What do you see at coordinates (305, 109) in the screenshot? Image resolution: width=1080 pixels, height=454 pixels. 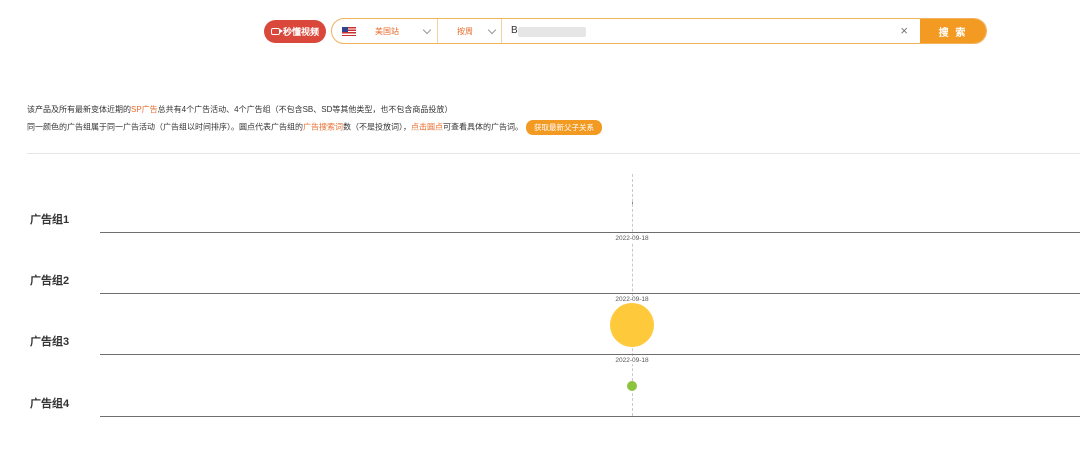 I see `info-text: 总共有4个广告活动、4个广告组（不包含SB、SD等其他类型，也不包含商品投放）` at bounding box center [305, 109].